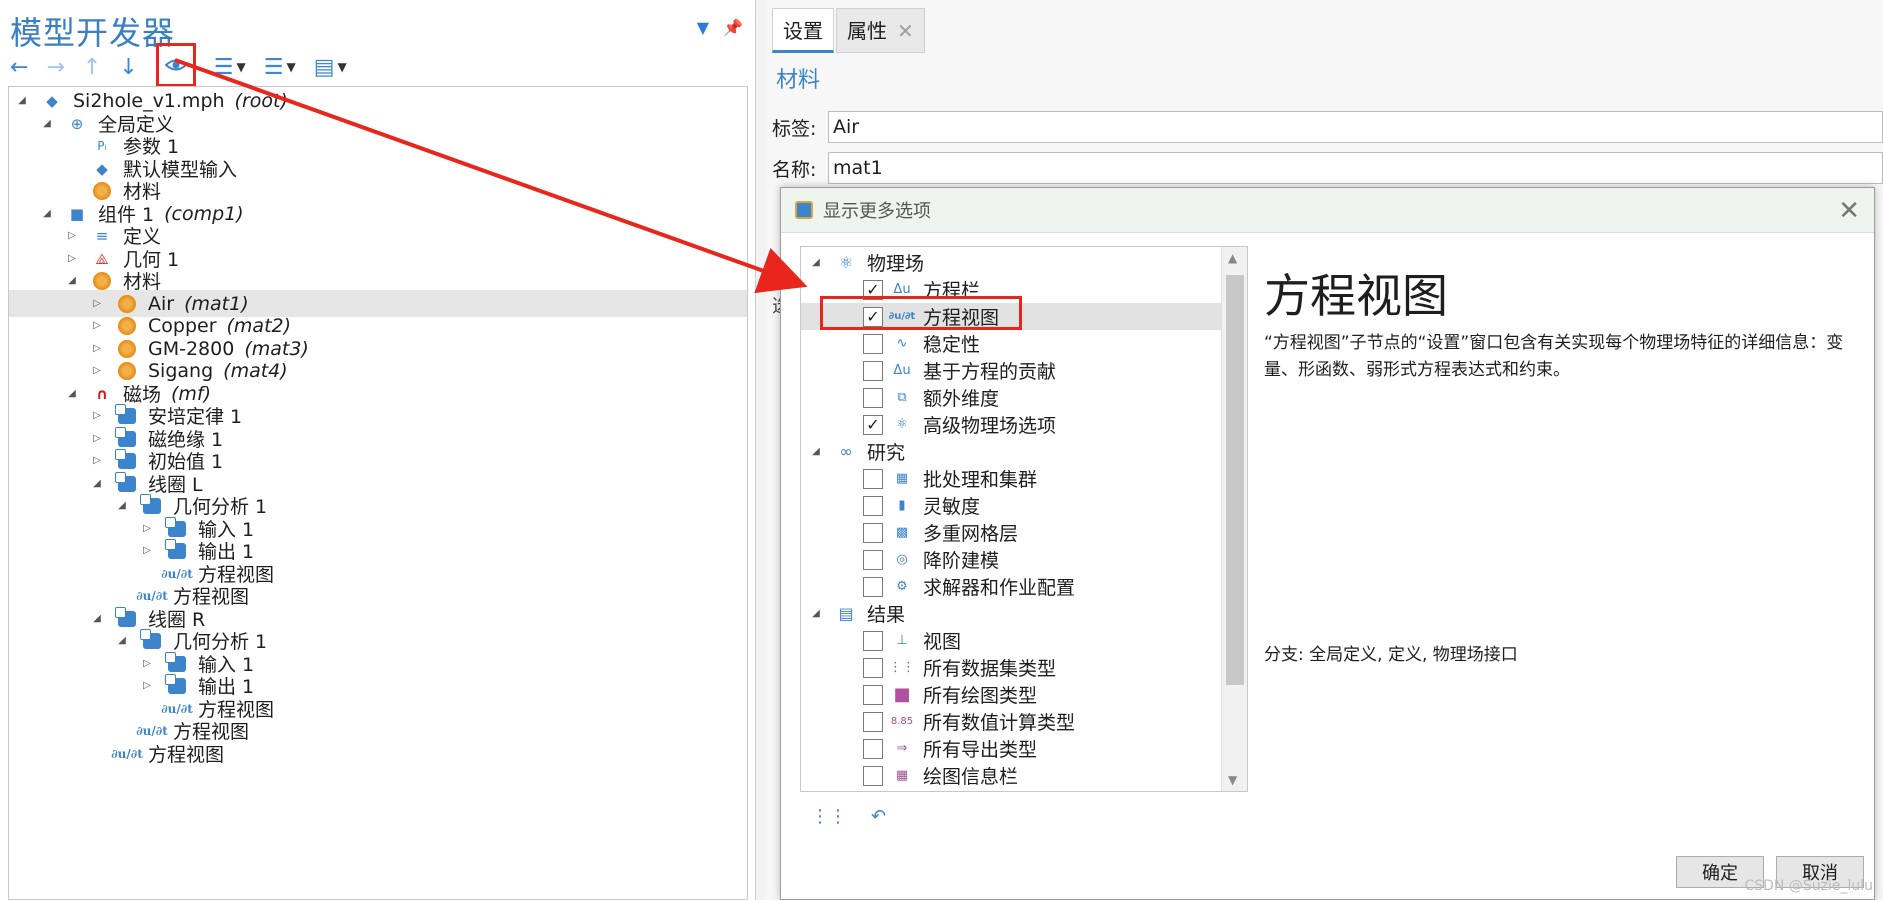 The height and width of the screenshot is (900, 1883). I want to click on group-physics: ◢ ⚛ 物理场, so click(1011, 262).